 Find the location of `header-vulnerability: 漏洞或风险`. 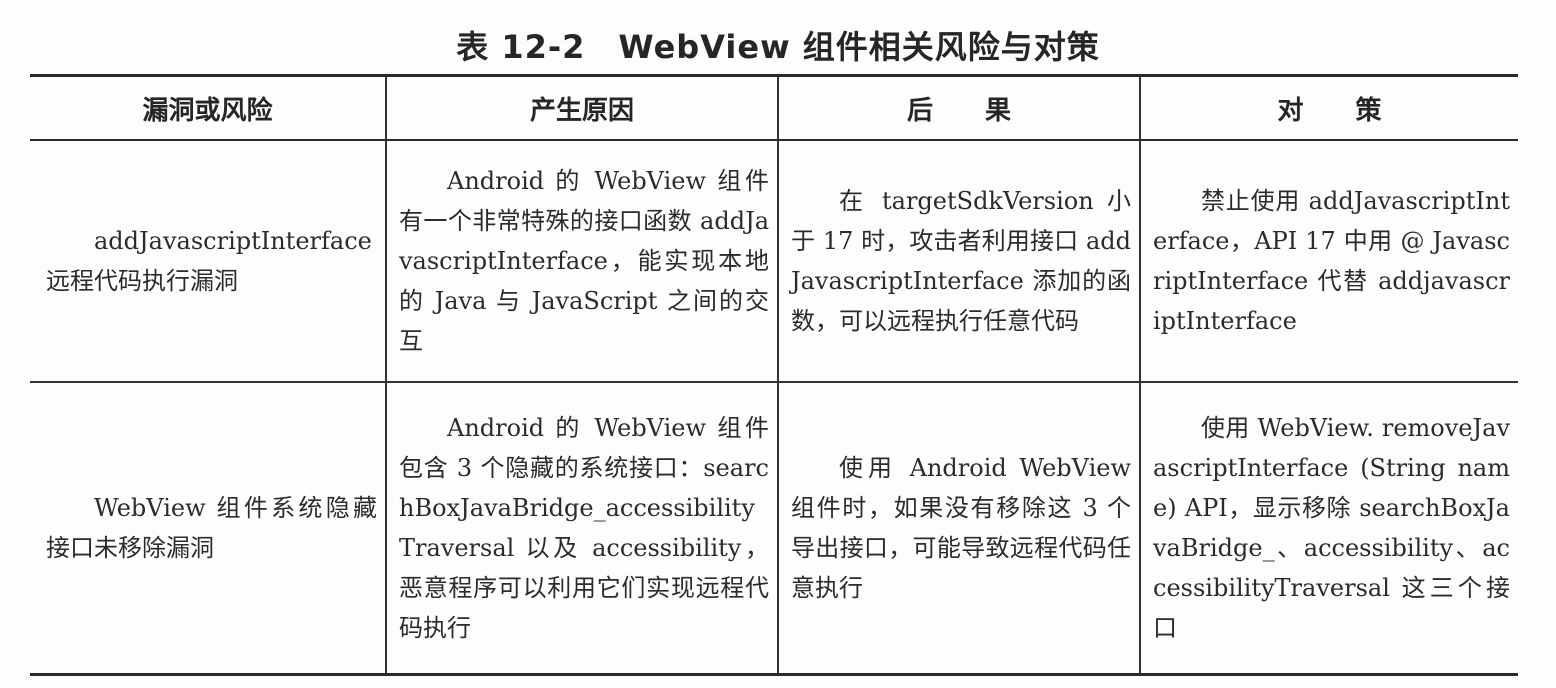

header-vulnerability: 漏洞或风险 is located at coordinates (208, 107).